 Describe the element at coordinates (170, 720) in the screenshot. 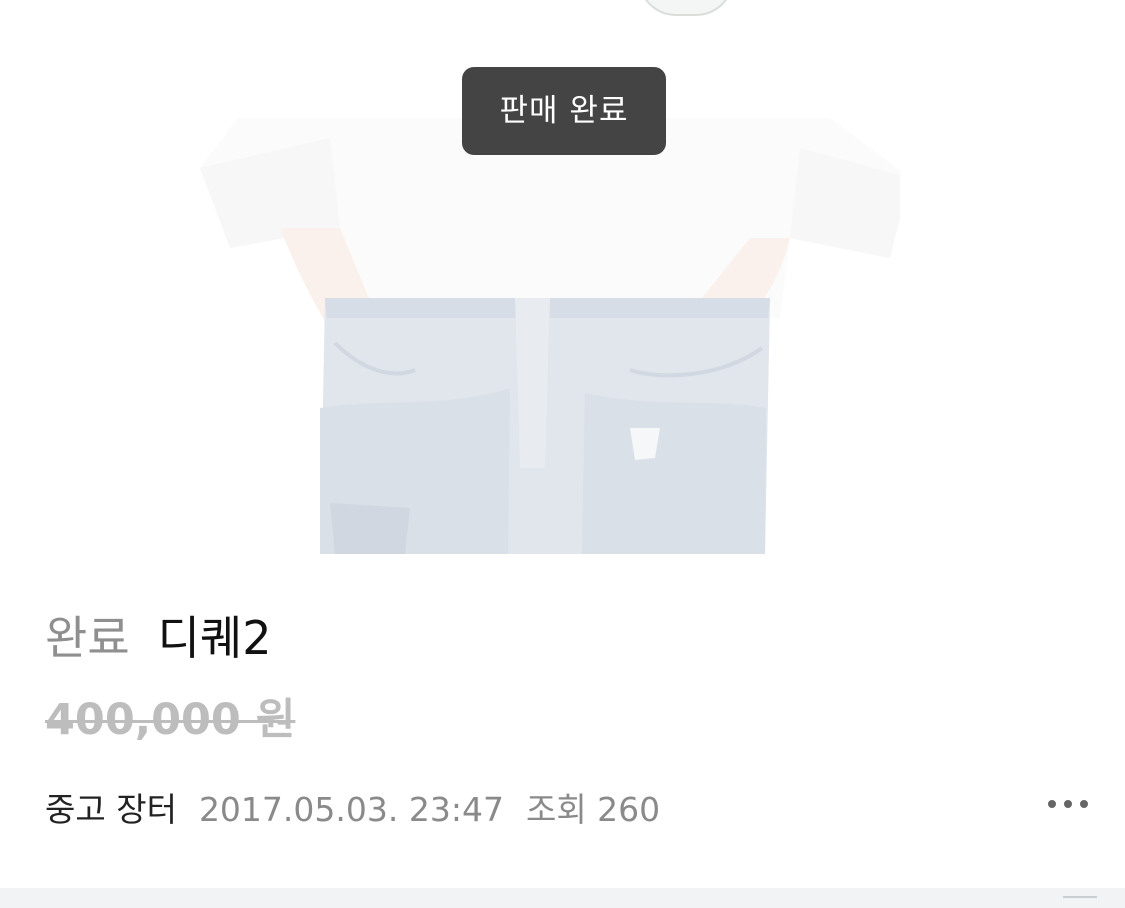

I see `price-strikethrough: 400,000 원` at that location.